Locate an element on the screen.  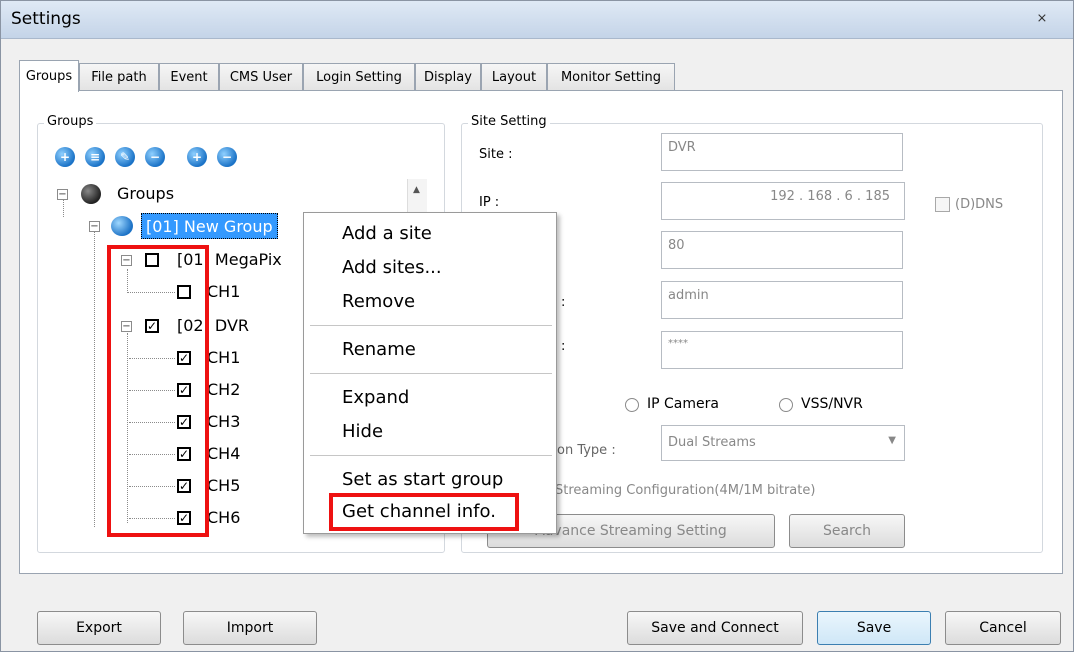
menu-hide: Hide is located at coordinates (362, 431).